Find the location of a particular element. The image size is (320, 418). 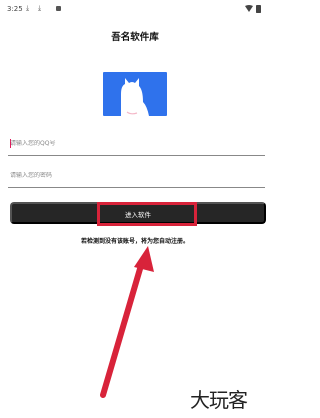

status-time: 3:25 is located at coordinates (15, 9).